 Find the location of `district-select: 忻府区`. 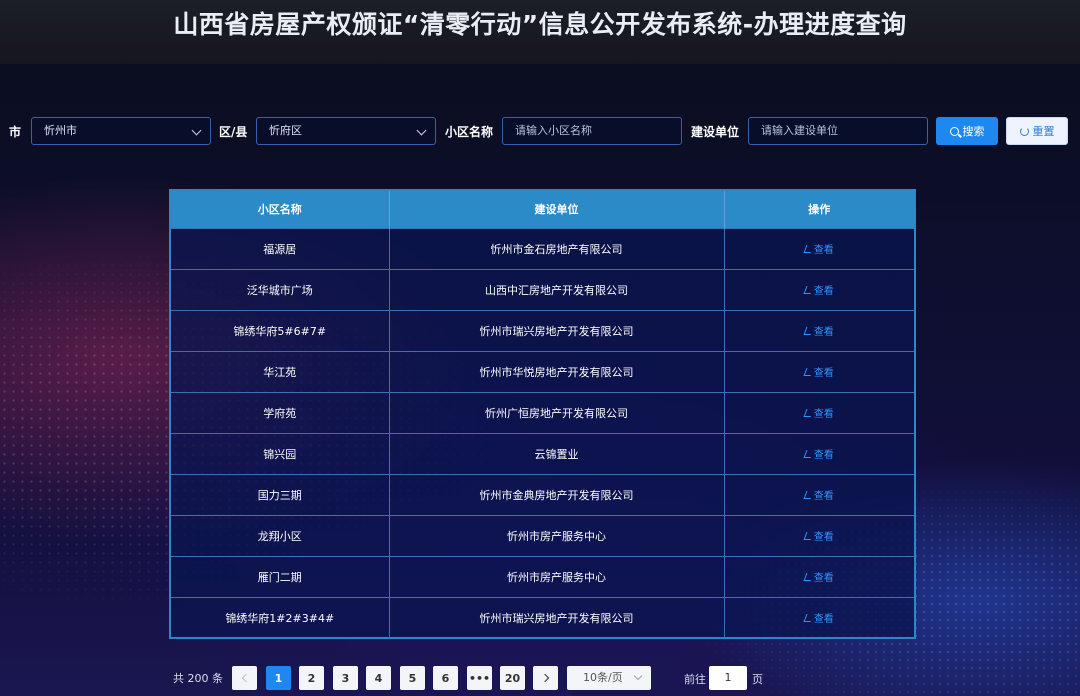

district-select: 忻府区 is located at coordinates (346, 131).